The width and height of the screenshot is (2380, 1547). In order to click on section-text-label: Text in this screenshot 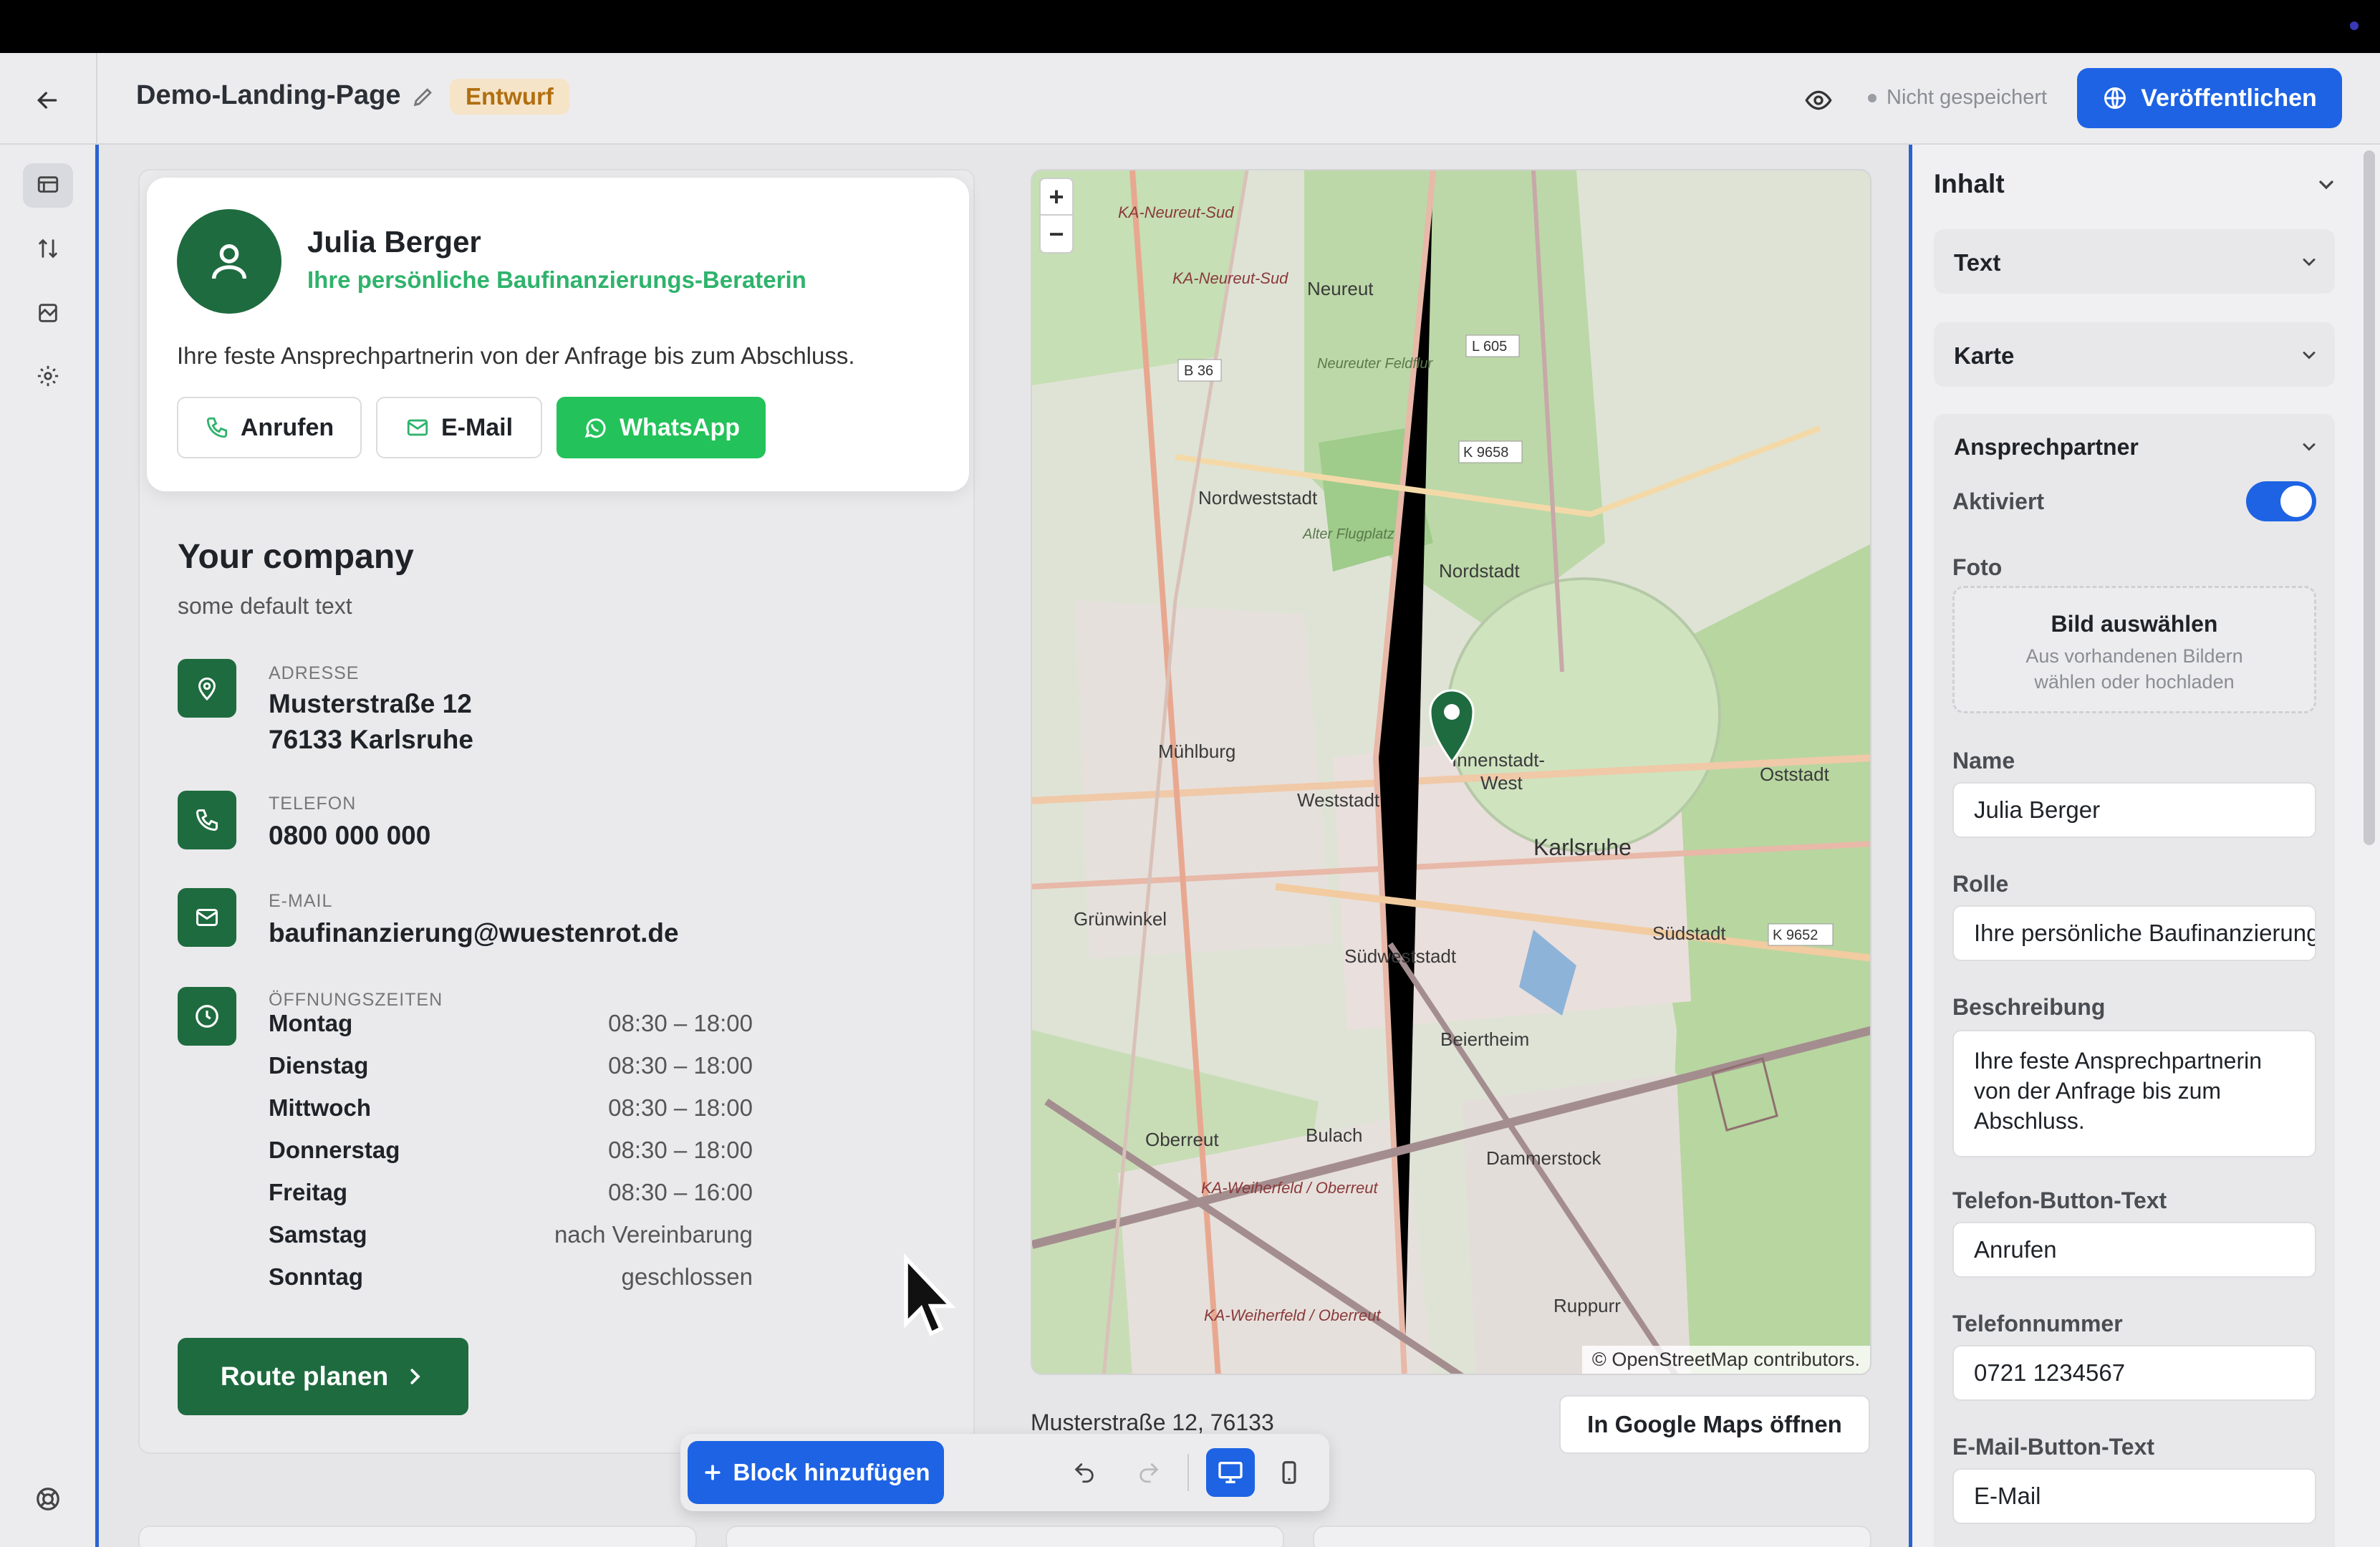, I will do `click(1977, 262)`.